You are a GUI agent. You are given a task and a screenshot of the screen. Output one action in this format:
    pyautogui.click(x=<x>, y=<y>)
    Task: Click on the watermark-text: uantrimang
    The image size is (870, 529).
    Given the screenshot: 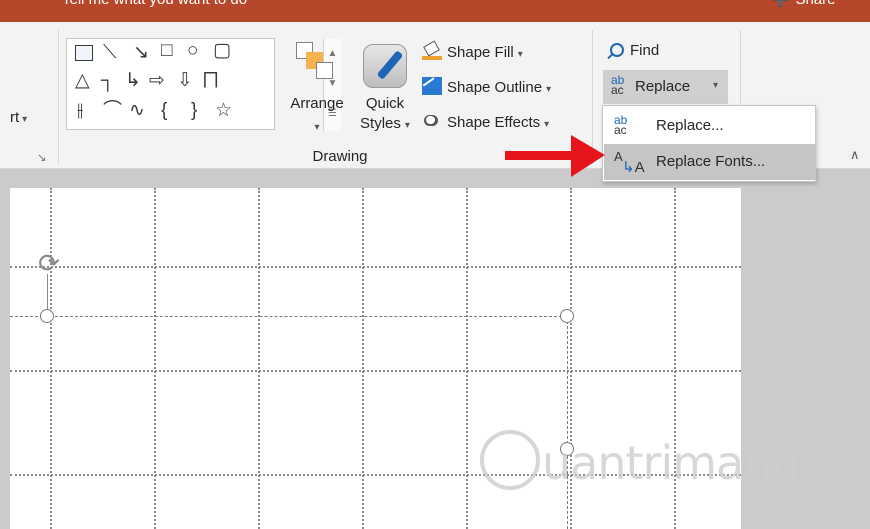 What is the action you would take?
    pyautogui.click(x=671, y=463)
    